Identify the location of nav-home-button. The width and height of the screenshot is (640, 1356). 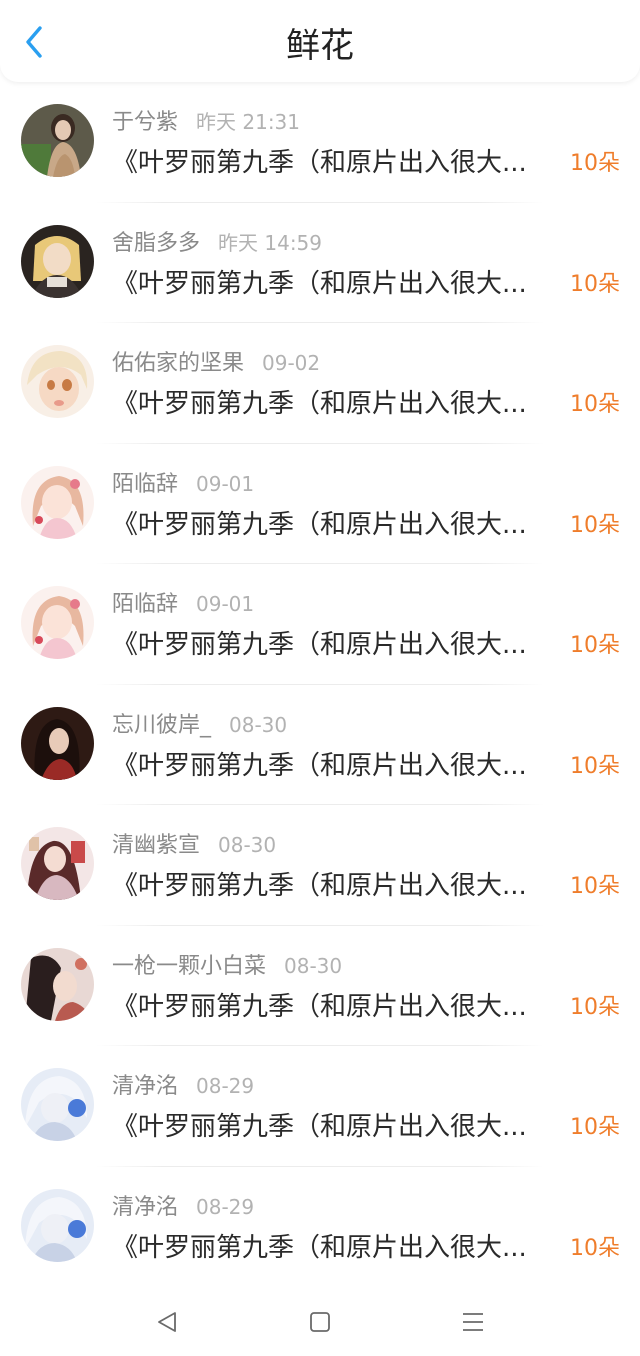
(320, 1322).